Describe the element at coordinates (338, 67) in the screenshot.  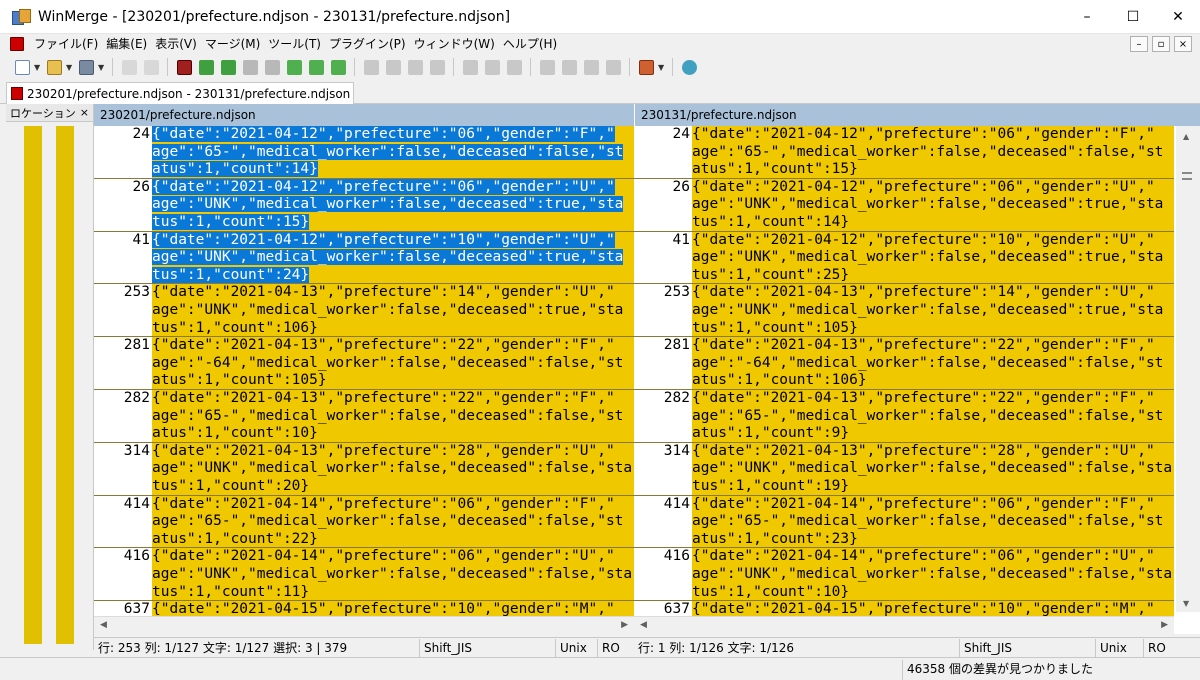
I see `copy-left-icon` at that location.